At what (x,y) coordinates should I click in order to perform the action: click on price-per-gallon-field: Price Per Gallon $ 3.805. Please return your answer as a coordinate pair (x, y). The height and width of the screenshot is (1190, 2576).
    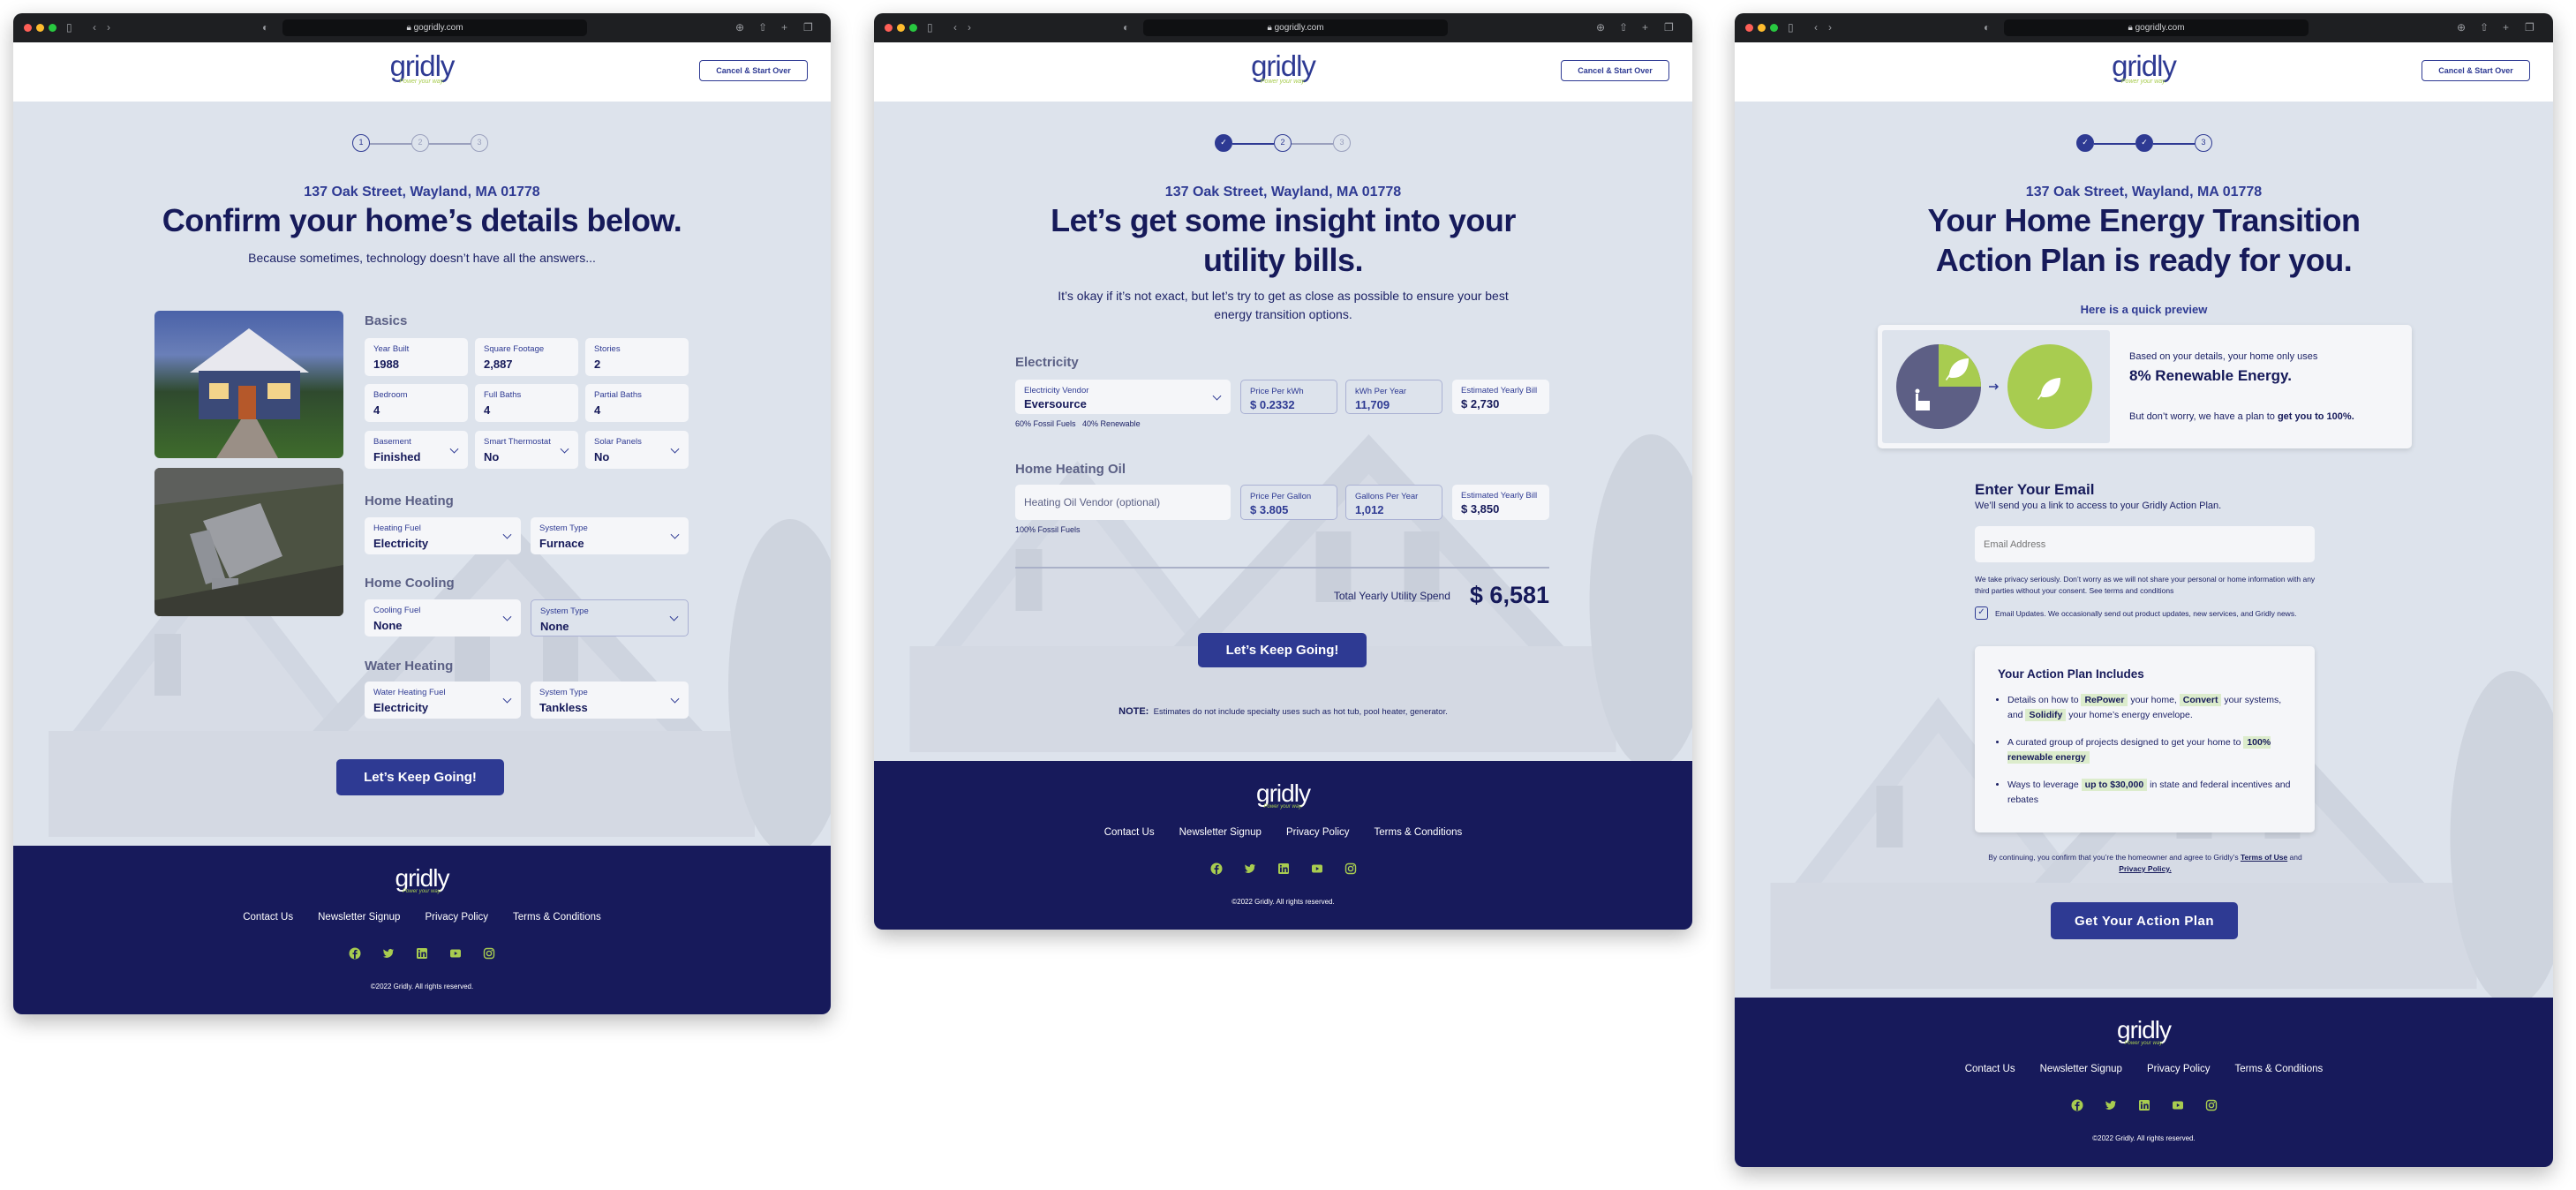
    Looking at the image, I should click on (1289, 502).